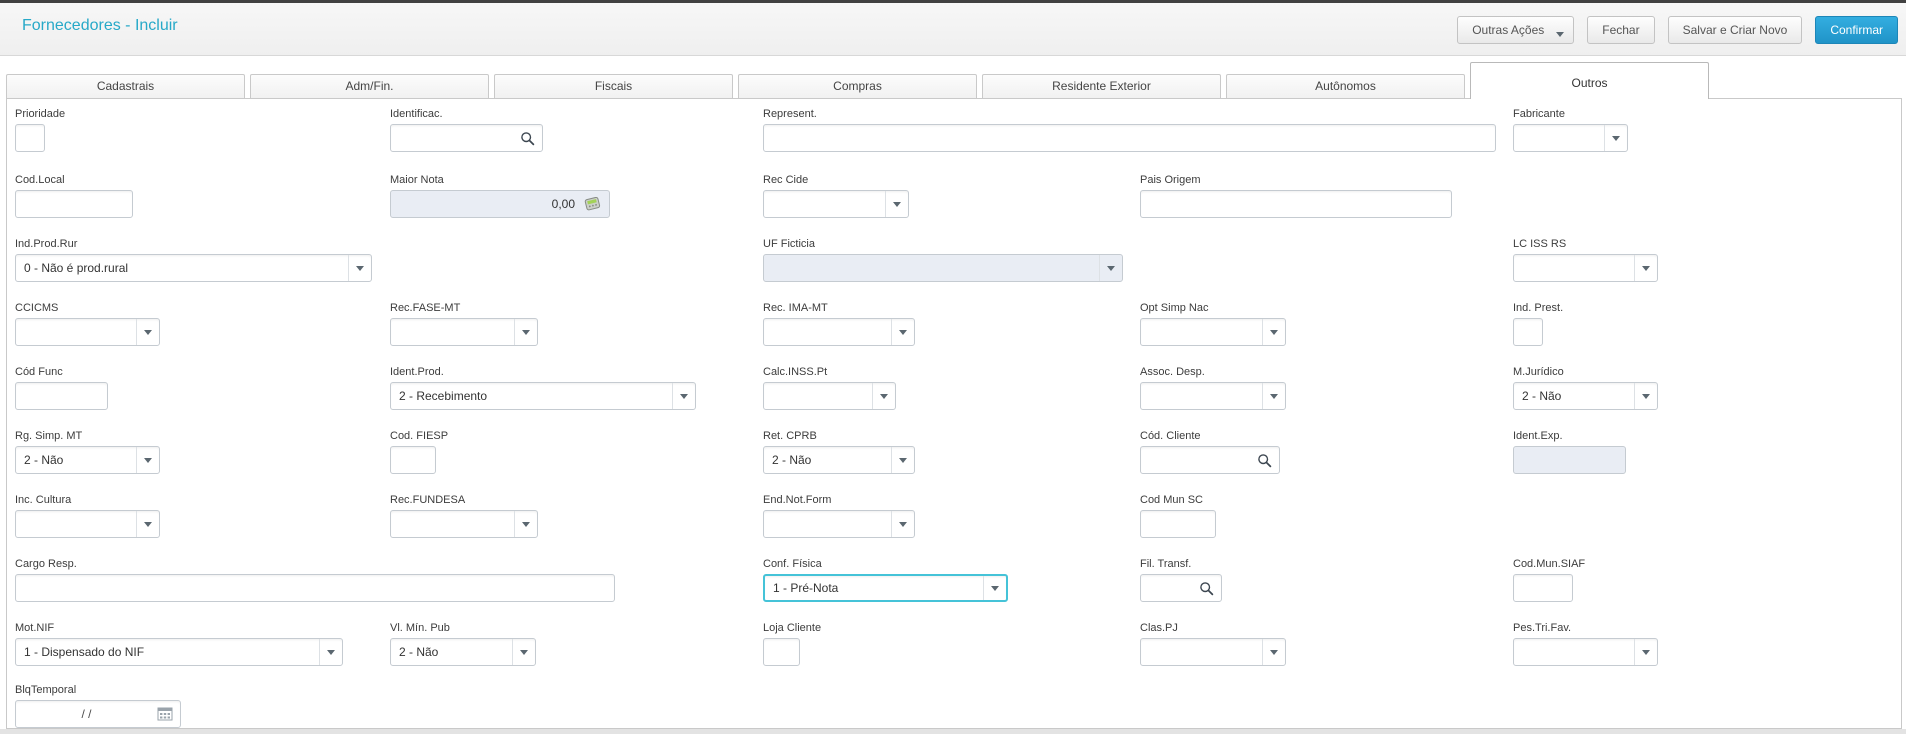  Describe the element at coordinates (466, 138) in the screenshot. I see `identificac-input` at that location.